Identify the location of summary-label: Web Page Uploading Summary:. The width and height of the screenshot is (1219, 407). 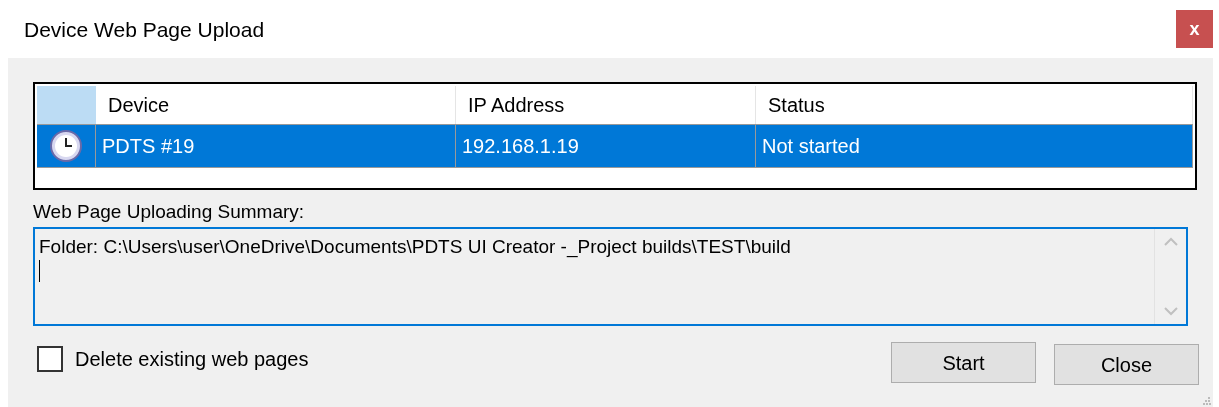
(169, 212).